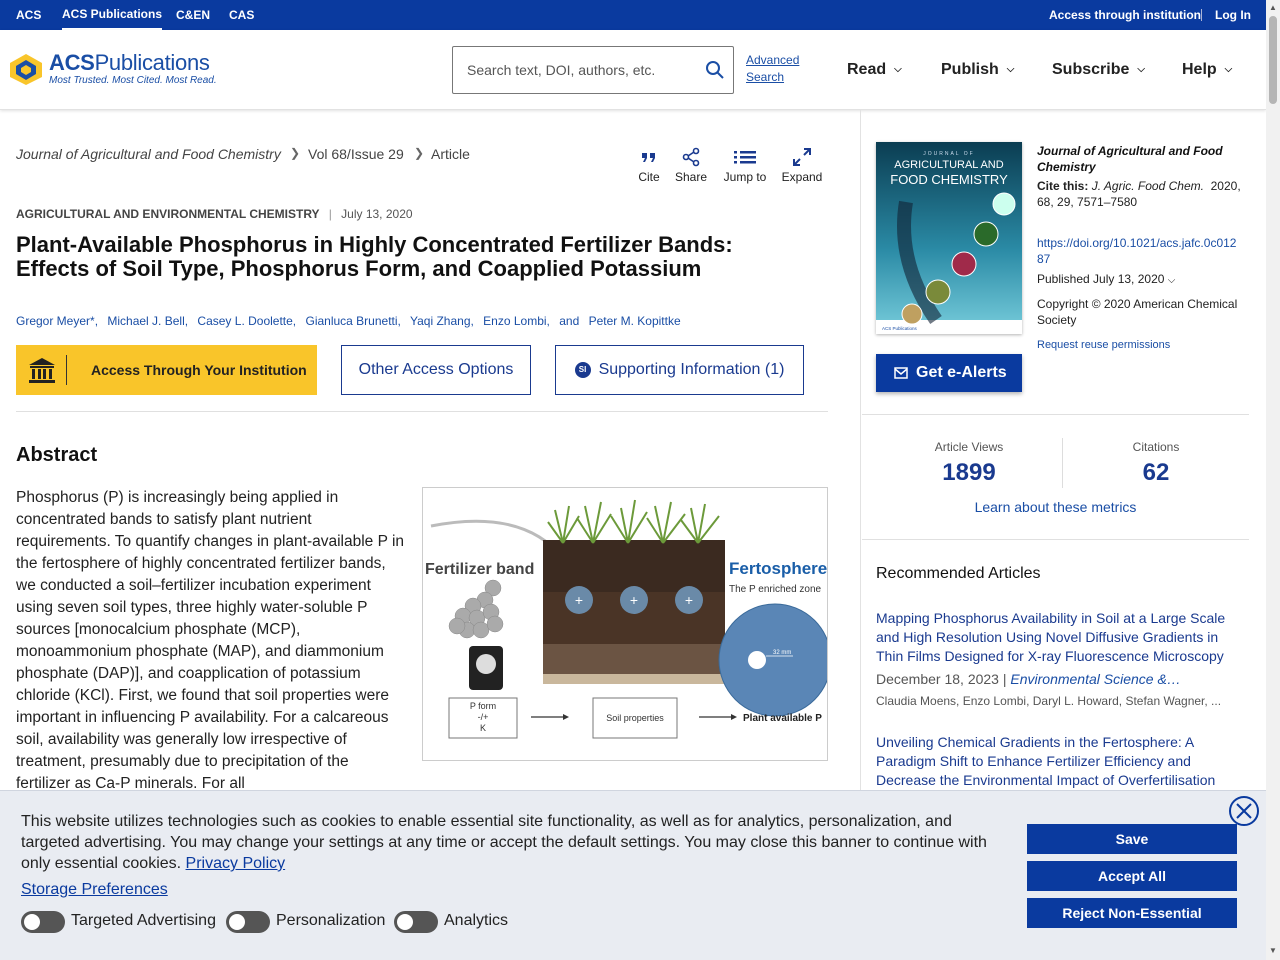  Describe the element at coordinates (66, 370) in the screenshot. I see `button-divider` at that location.